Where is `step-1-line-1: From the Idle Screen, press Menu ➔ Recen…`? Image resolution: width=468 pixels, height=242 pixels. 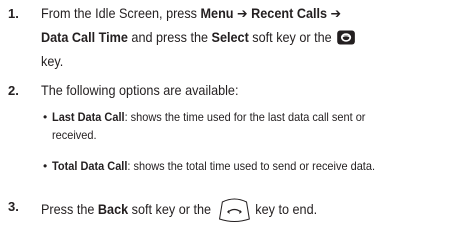 step-1-line-1: From the Idle Screen, press Menu ➔ Recen… is located at coordinates (191, 13).